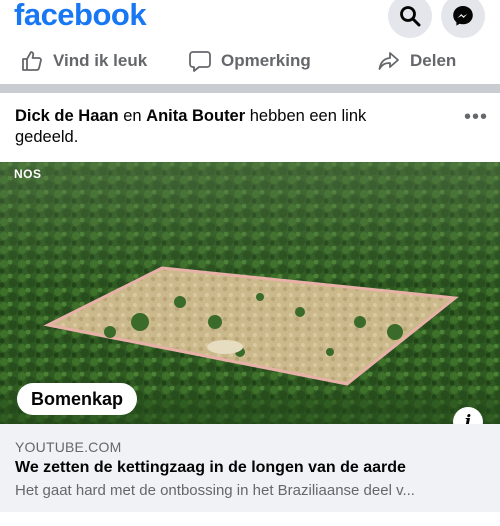  What do you see at coordinates (80, 16) in the screenshot?
I see `facebook-logo: facebook` at bounding box center [80, 16].